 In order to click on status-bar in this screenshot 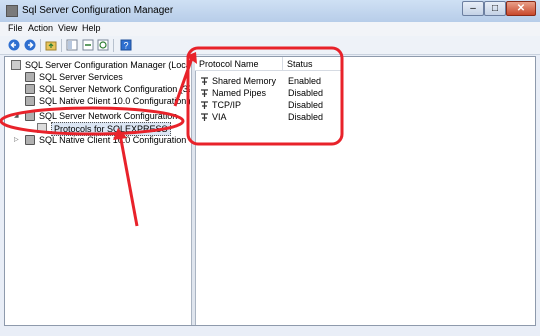, I will do `click(270, 332)`.